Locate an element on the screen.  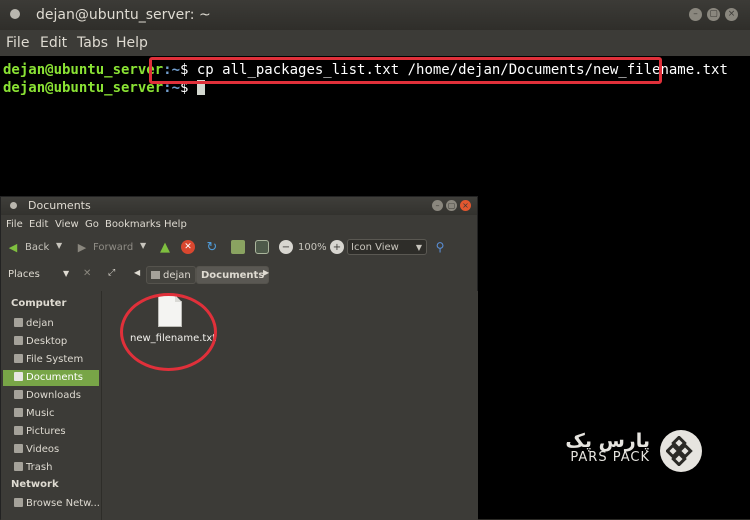
folder-icon is located at coordinates (155, 275).